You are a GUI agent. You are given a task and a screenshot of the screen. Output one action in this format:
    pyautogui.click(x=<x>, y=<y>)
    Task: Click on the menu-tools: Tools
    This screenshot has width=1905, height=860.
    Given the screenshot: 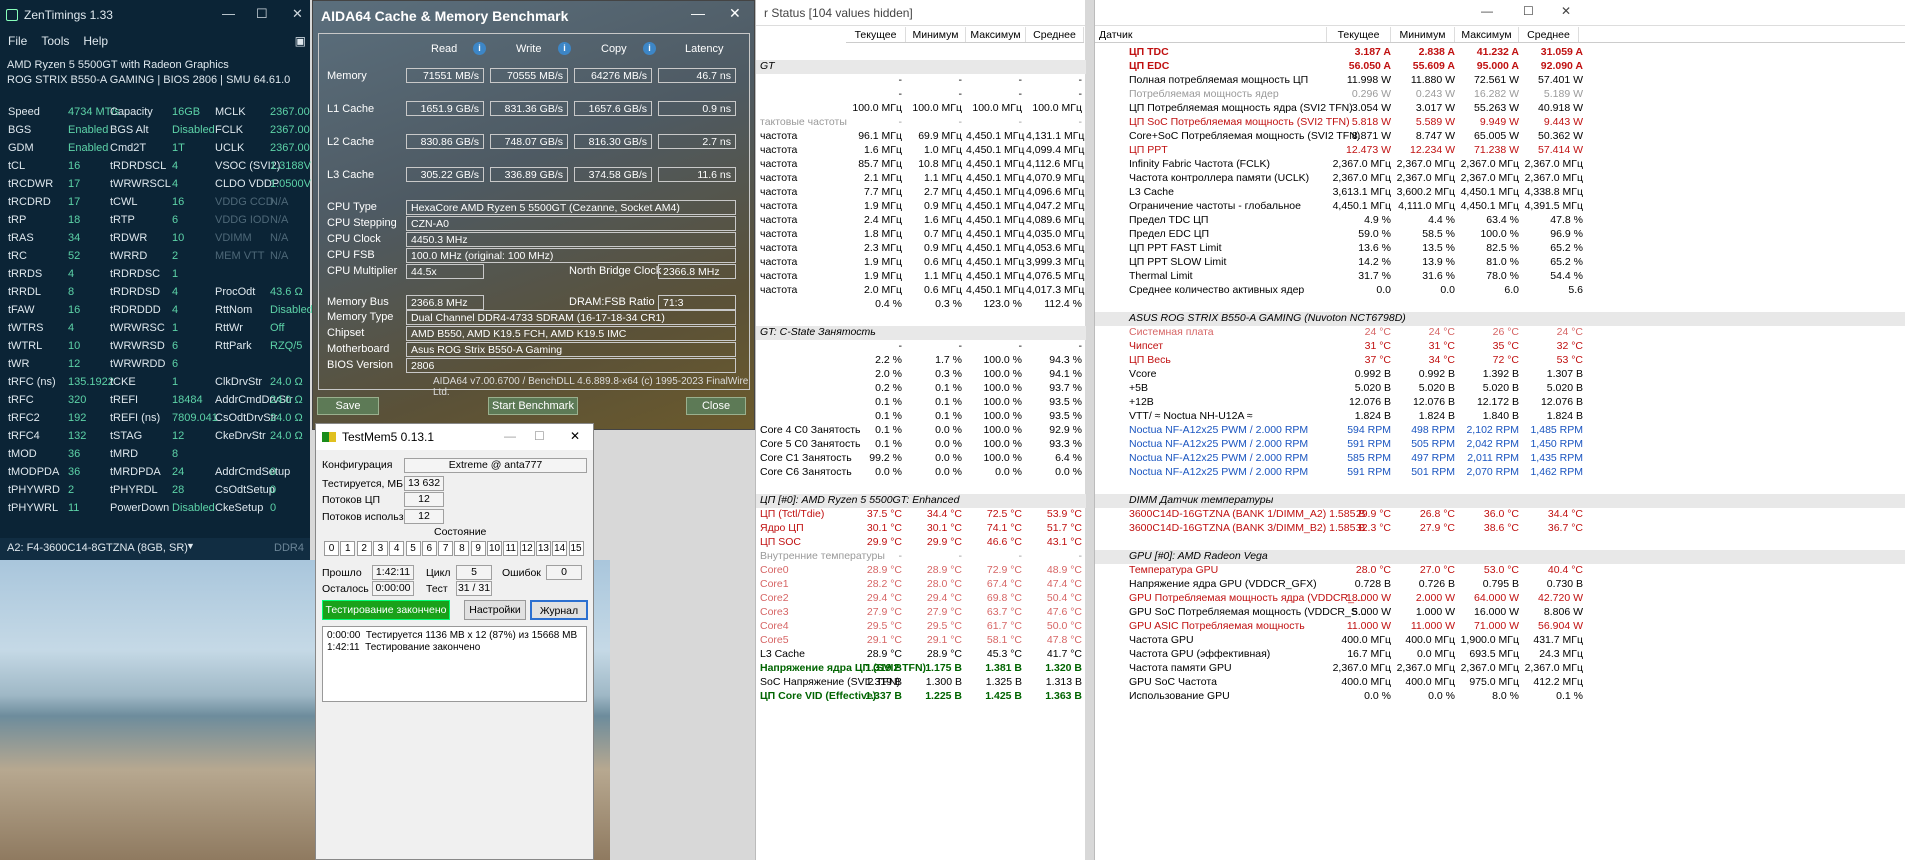 What is the action you would take?
    pyautogui.click(x=55, y=41)
    